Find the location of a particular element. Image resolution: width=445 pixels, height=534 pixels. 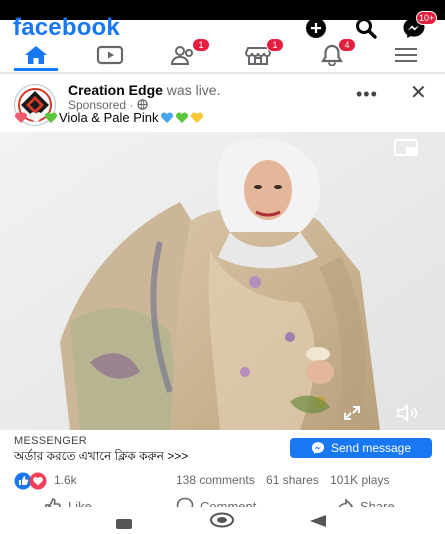

post-author: Creation Edge was live. is located at coordinates (144, 90).